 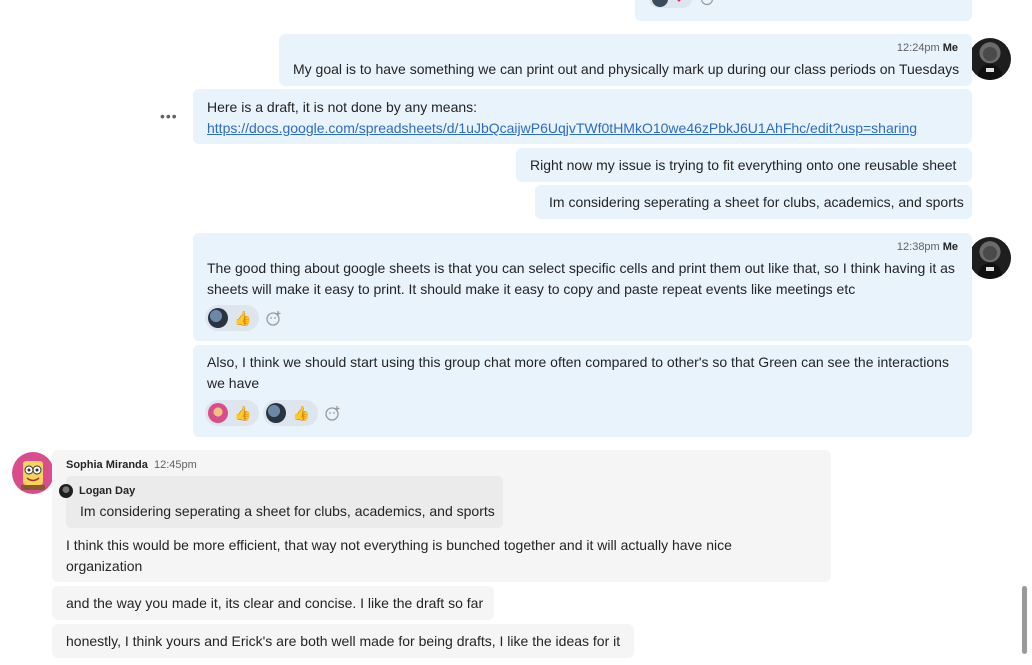 What do you see at coordinates (671, 4) in the screenshot?
I see `heart-reaction-pill: ❤` at bounding box center [671, 4].